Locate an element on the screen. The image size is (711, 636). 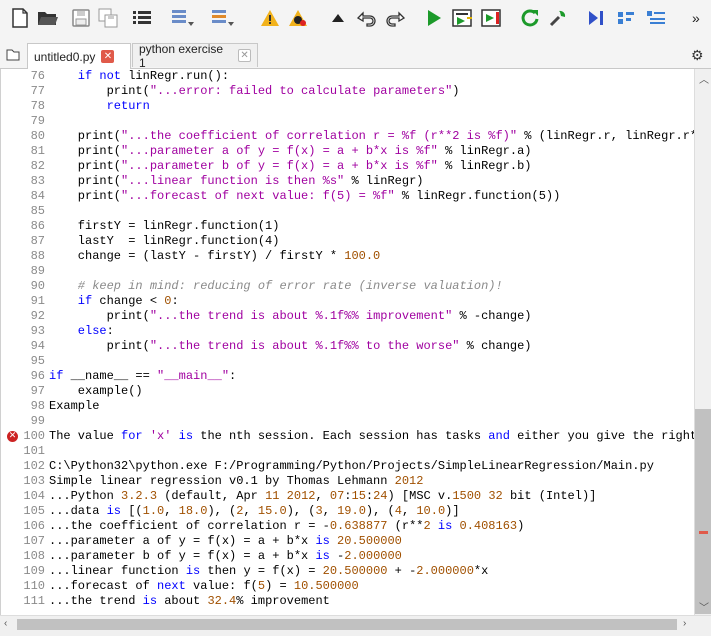
code-token: The value is located at coordinates (85, 436).